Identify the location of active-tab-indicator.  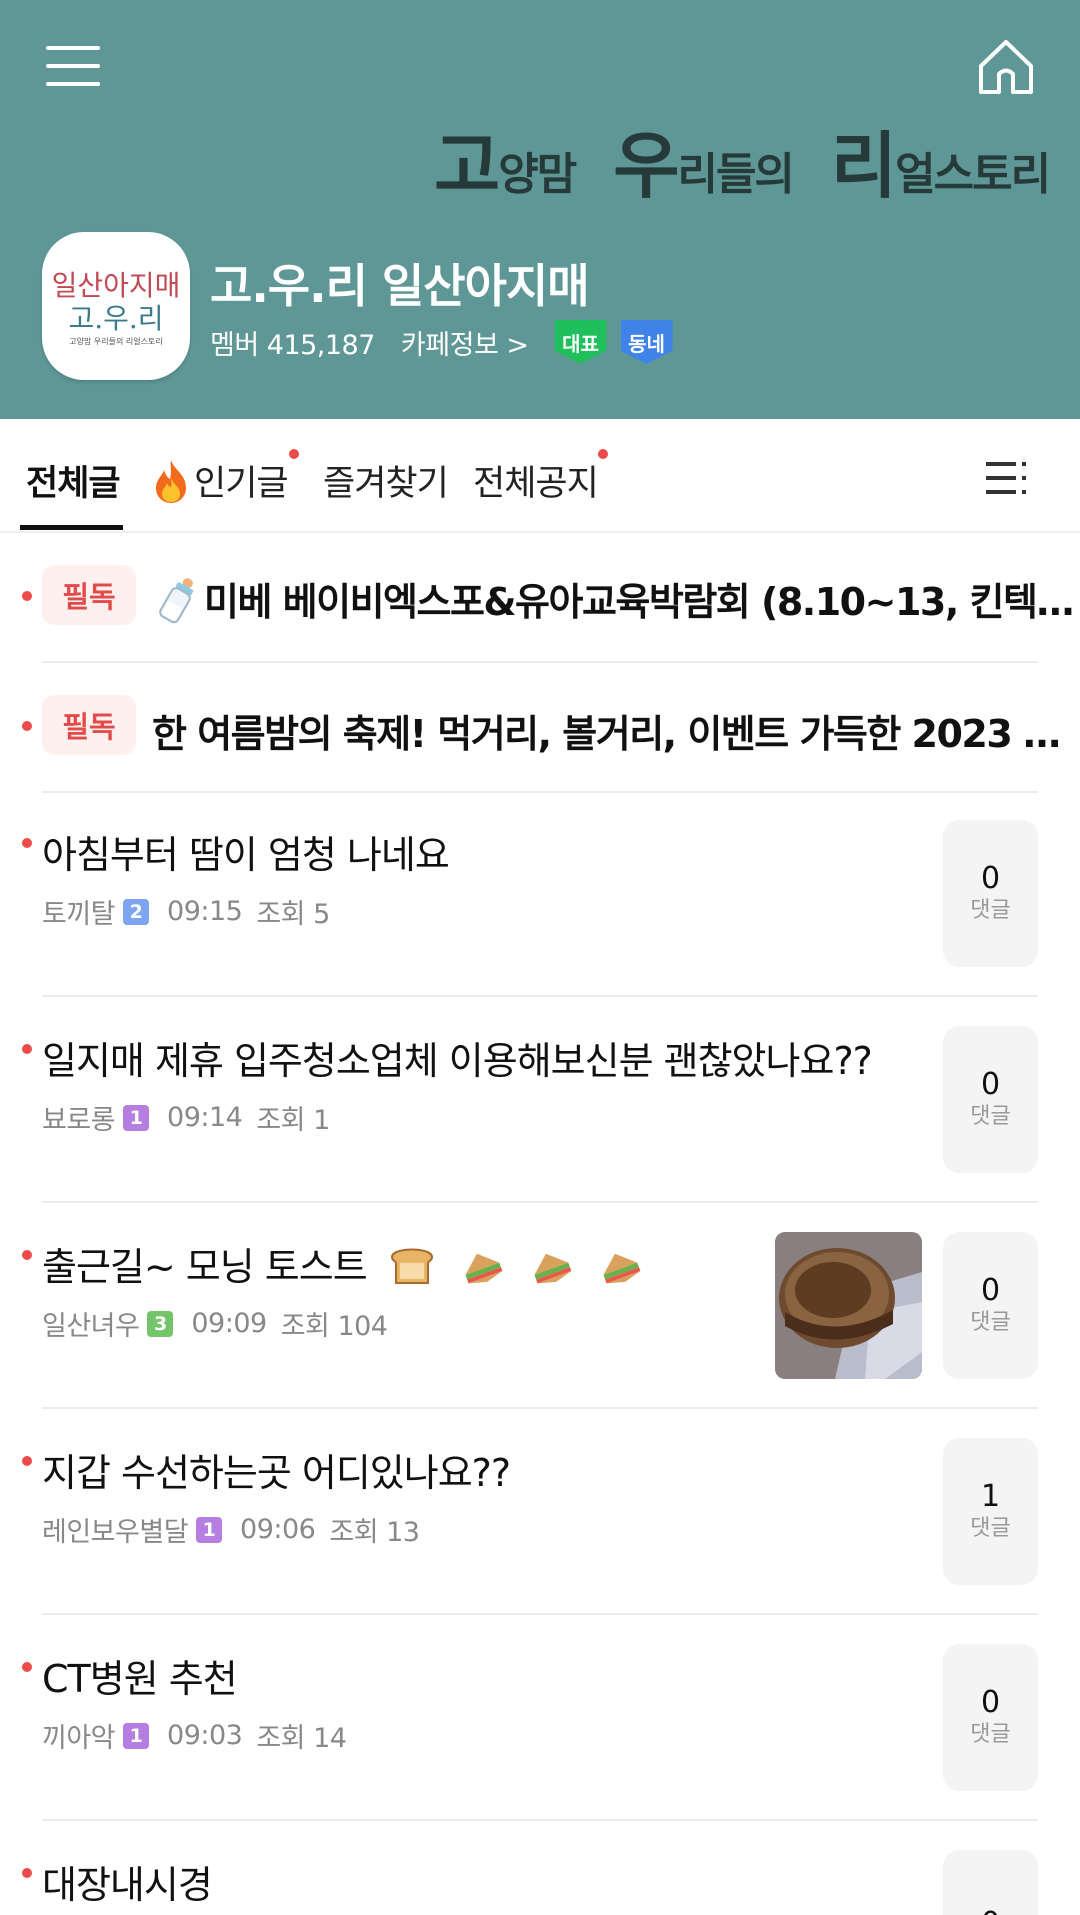
(71, 527).